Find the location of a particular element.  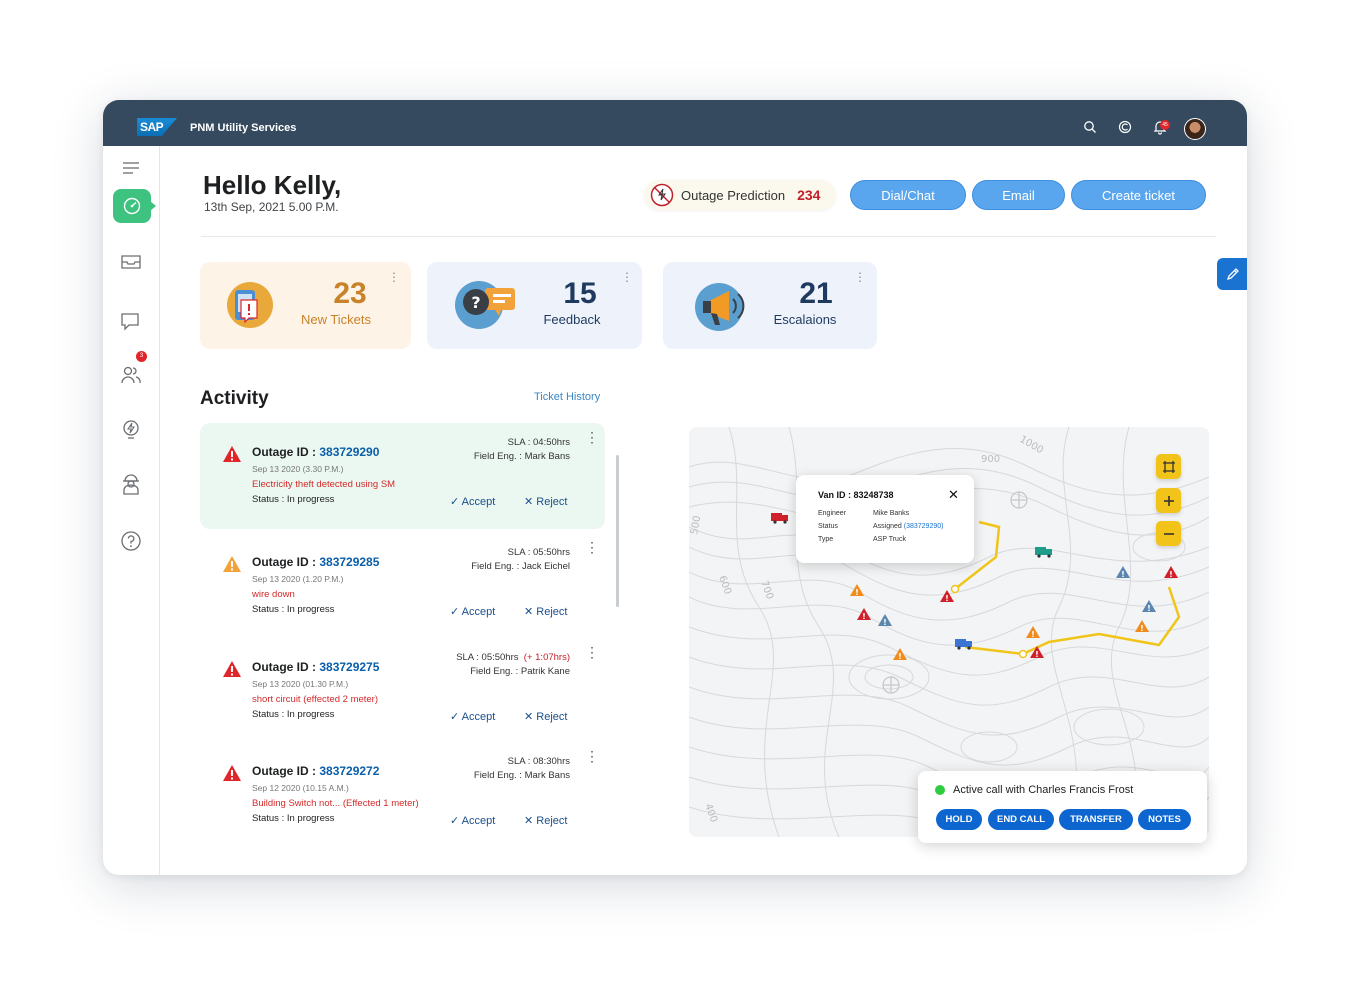

menu-icon is located at coordinates (131, 168).